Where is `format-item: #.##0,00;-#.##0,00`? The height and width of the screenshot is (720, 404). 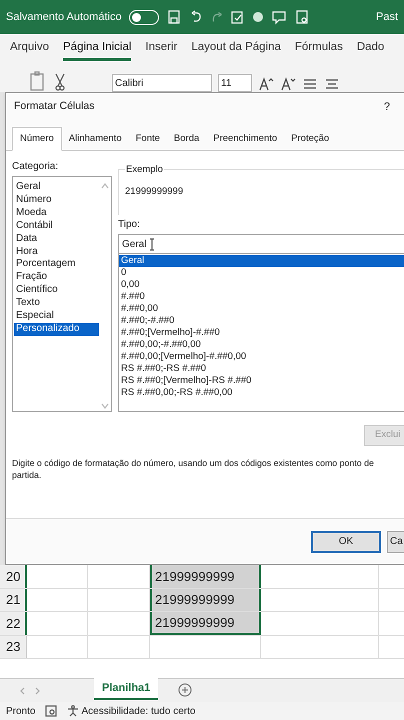 format-item: #.##0,00;-#.##0,00 is located at coordinates (261, 345).